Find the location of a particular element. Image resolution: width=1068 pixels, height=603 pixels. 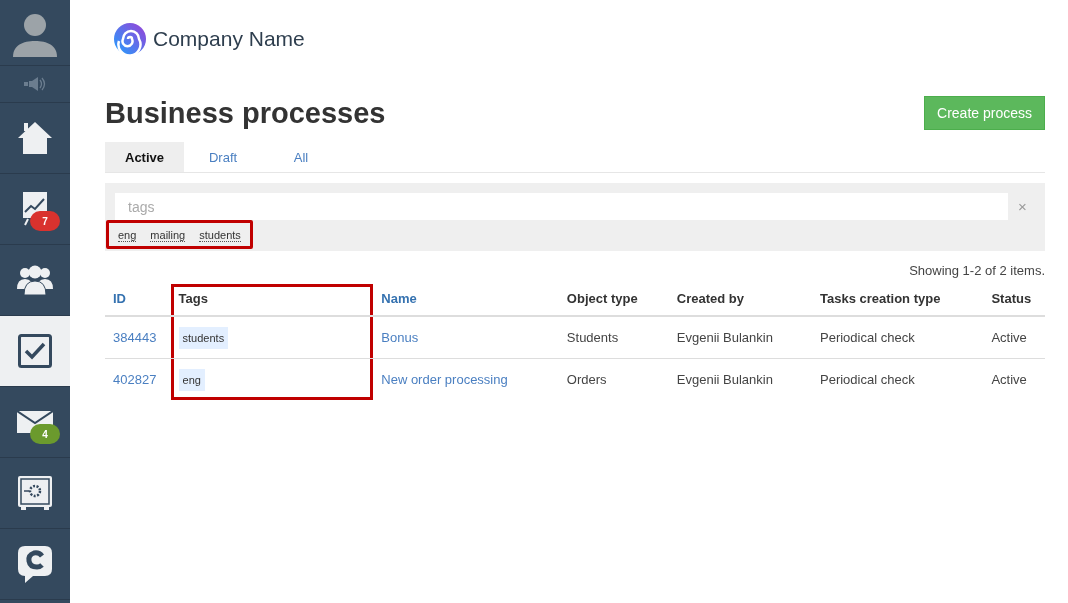

sidebar-item is located at coordinates (35, 351).